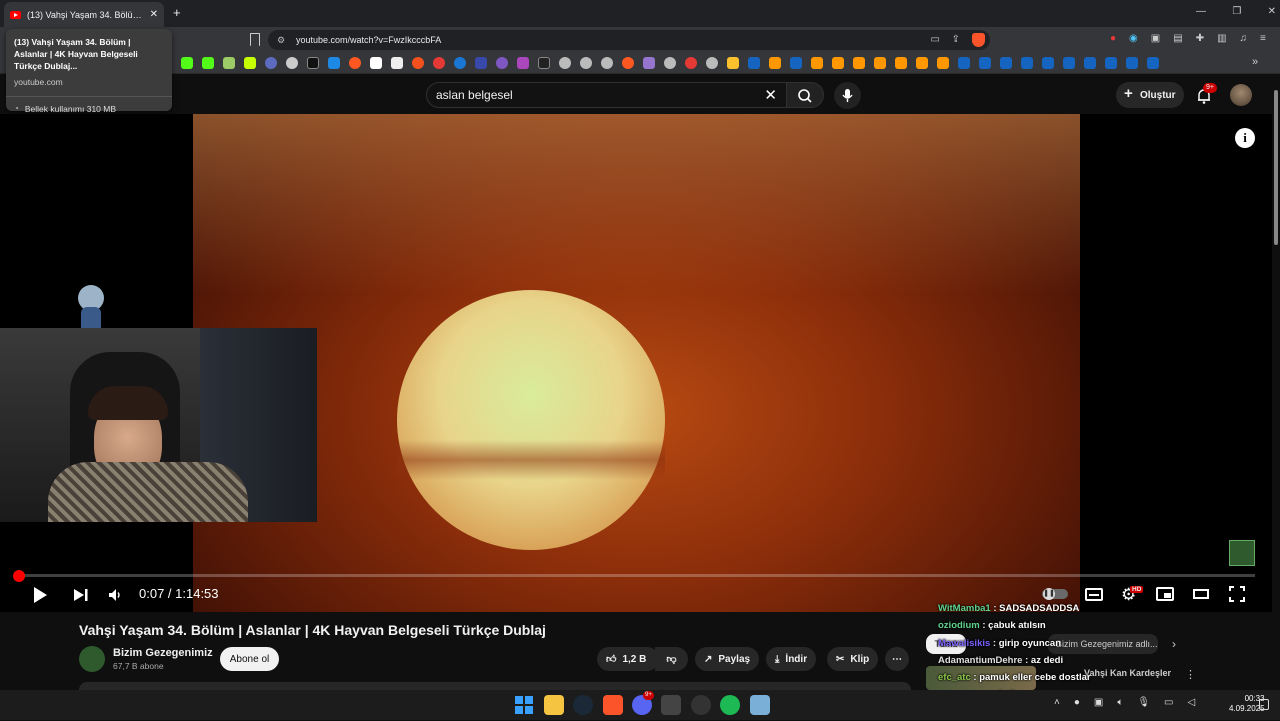 This screenshot has height=721, width=1280. What do you see at coordinates (1143, 702) in the screenshot?
I see `microphone-tray-icon: 🎙︎` at bounding box center [1143, 702].